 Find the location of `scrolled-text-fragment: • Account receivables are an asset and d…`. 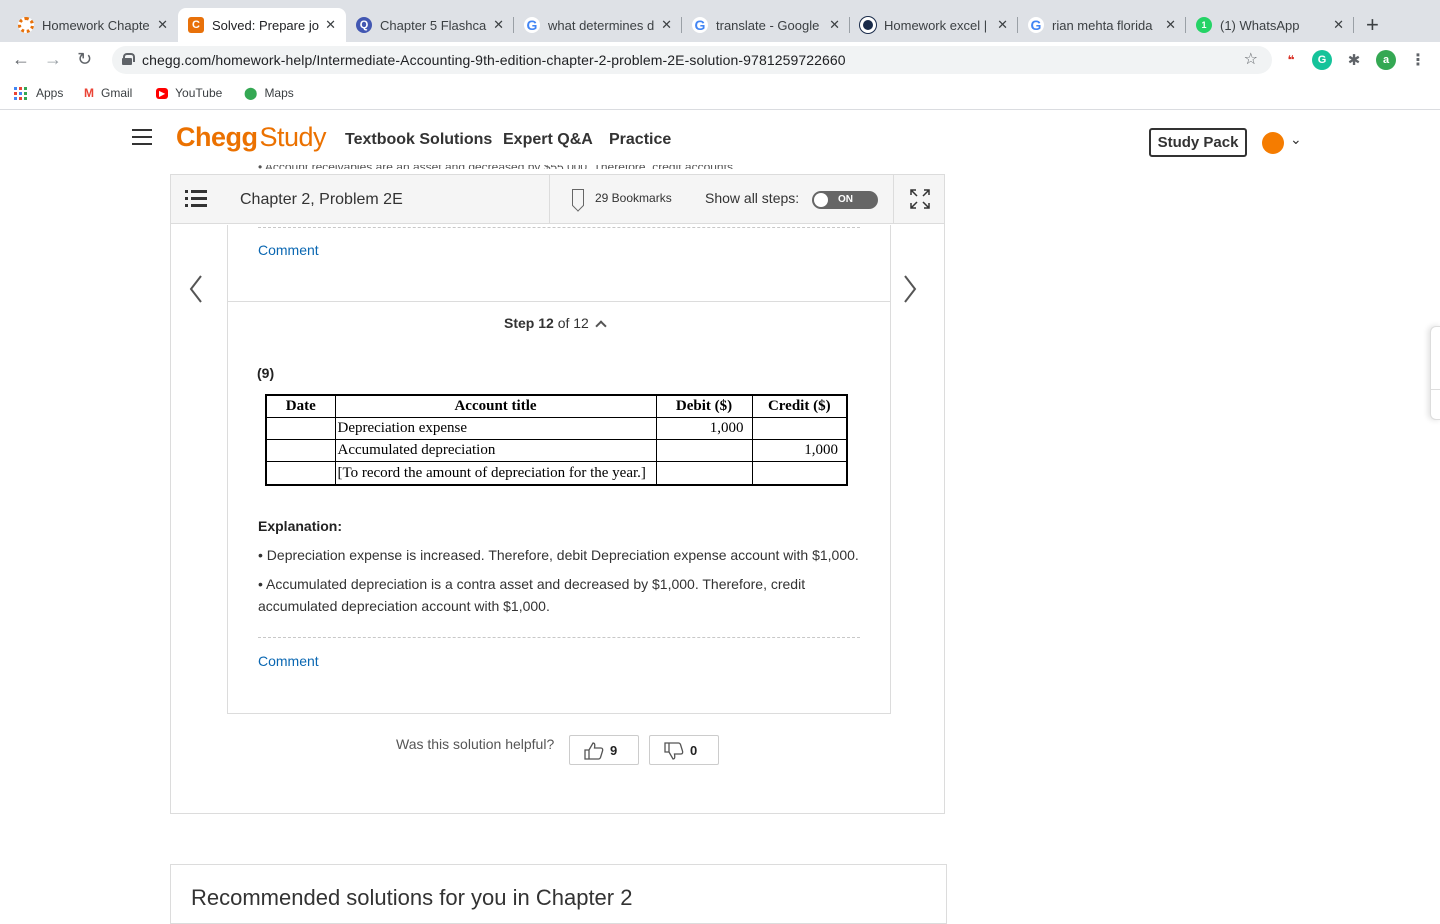

scrolled-text-fragment: • Account receivables are an asset and d… is located at coordinates (538, 167).